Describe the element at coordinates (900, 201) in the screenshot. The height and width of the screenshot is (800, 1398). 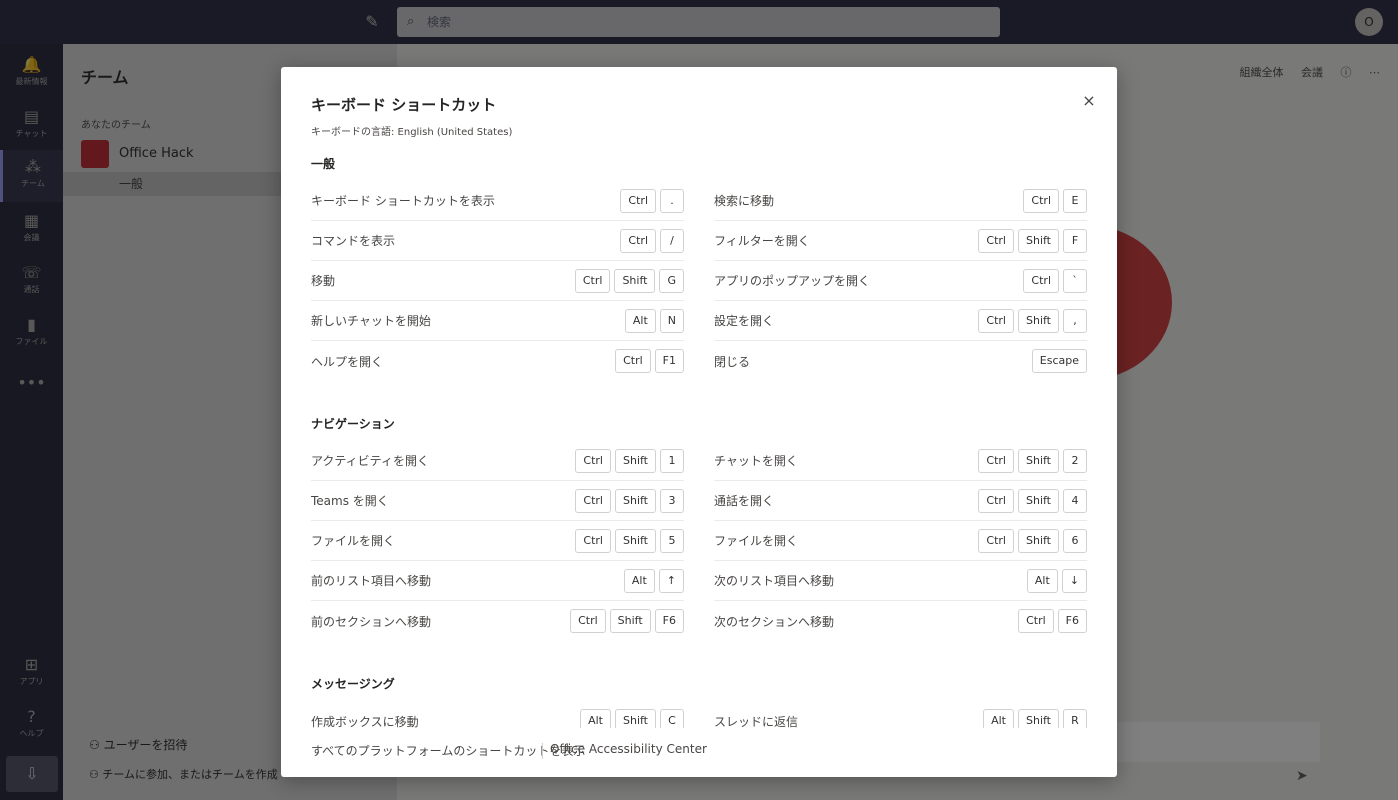
I see `shortcut-row: 検索に移動 Ctrl E` at that location.